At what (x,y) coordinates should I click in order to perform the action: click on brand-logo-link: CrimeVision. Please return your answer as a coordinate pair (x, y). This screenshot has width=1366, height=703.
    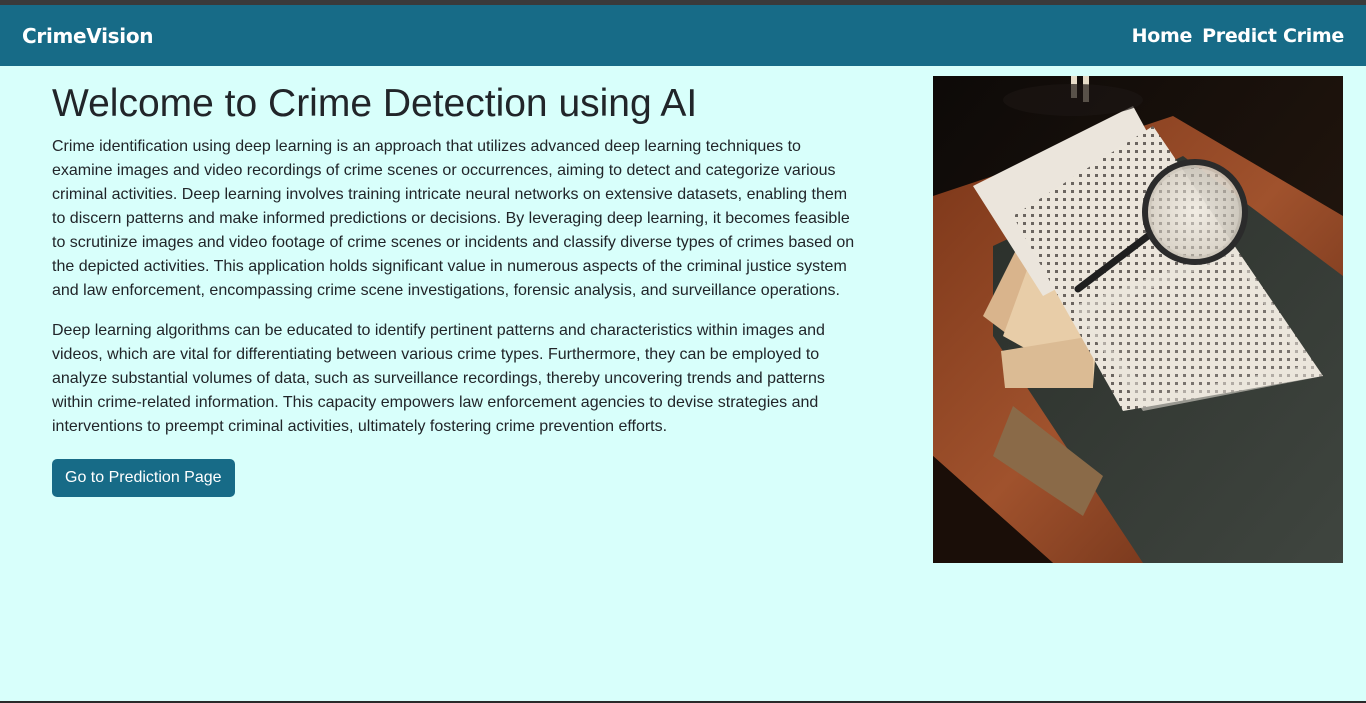
    Looking at the image, I should click on (88, 36).